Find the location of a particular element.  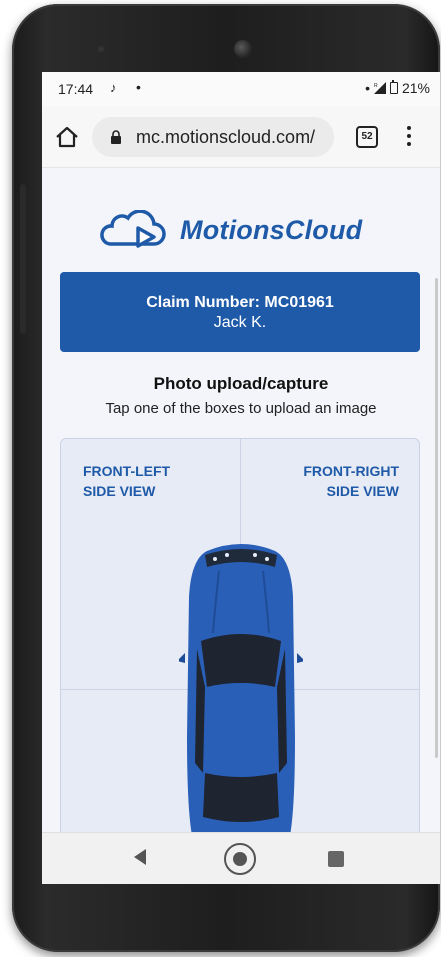

browser-address-bar: mc.motionscloud.com/ 52 is located at coordinates (241, 137).